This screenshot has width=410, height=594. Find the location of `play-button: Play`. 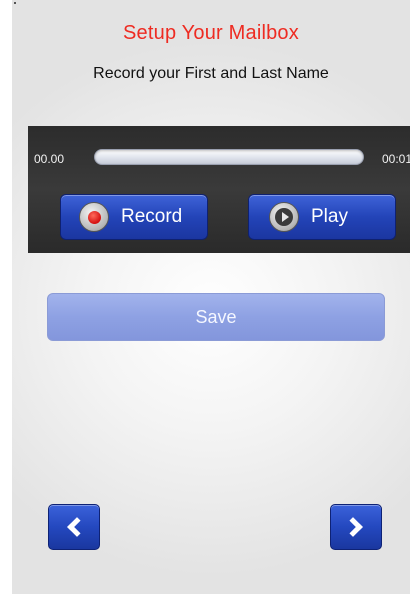

play-button: Play is located at coordinates (322, 217).